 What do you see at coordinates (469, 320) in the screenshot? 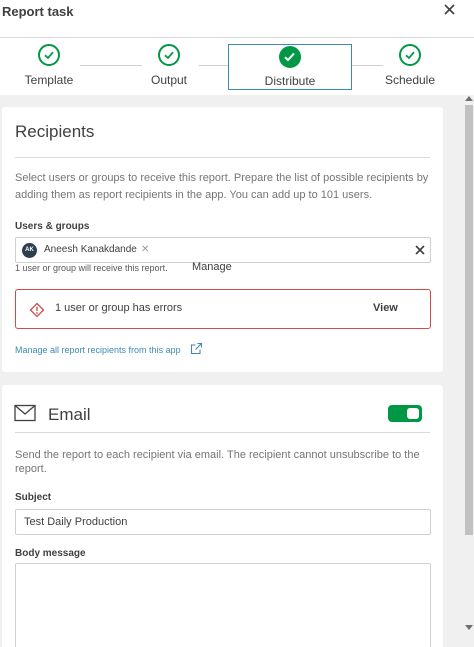
I see `scrollbar-thumb` at bounding box center [469, 320].